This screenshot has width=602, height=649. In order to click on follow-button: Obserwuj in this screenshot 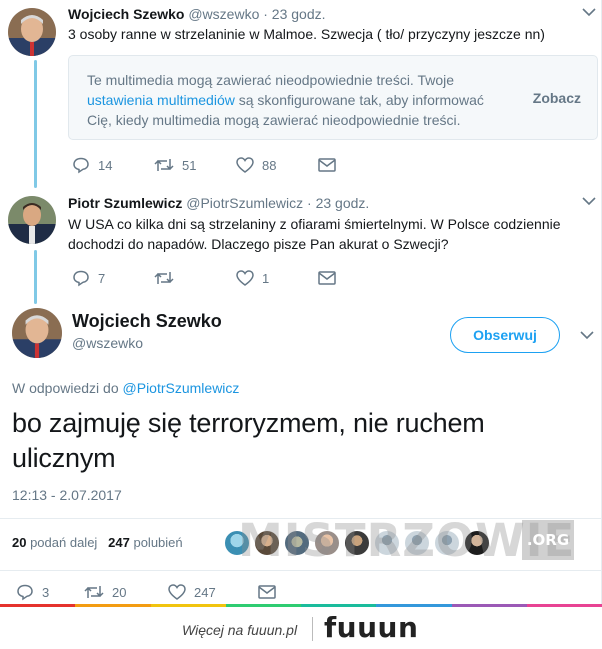, I will do `click(505, 335)`.